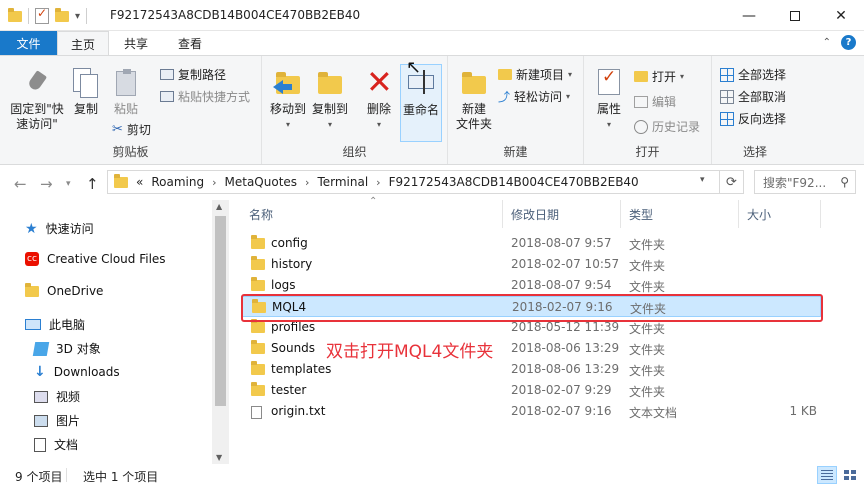 This screenshot has height=487, width=864. I want to click on download-icon: ↓, so click(40, 372).